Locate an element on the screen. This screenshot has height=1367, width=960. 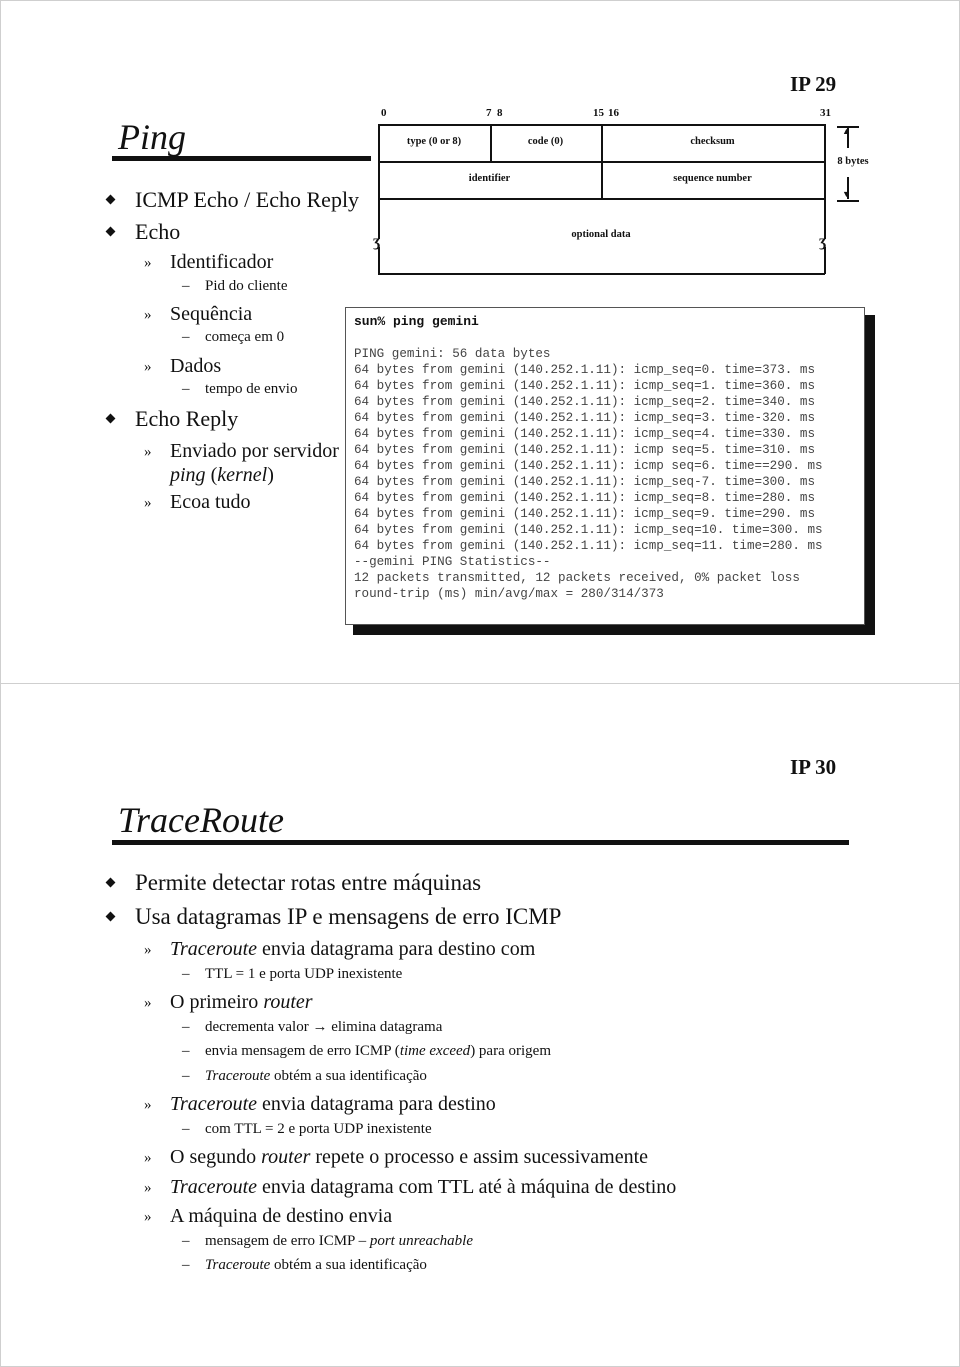
bullet-icmp-echo: ICMP Echo / Echo Reply is located at coordinates (232, 200).